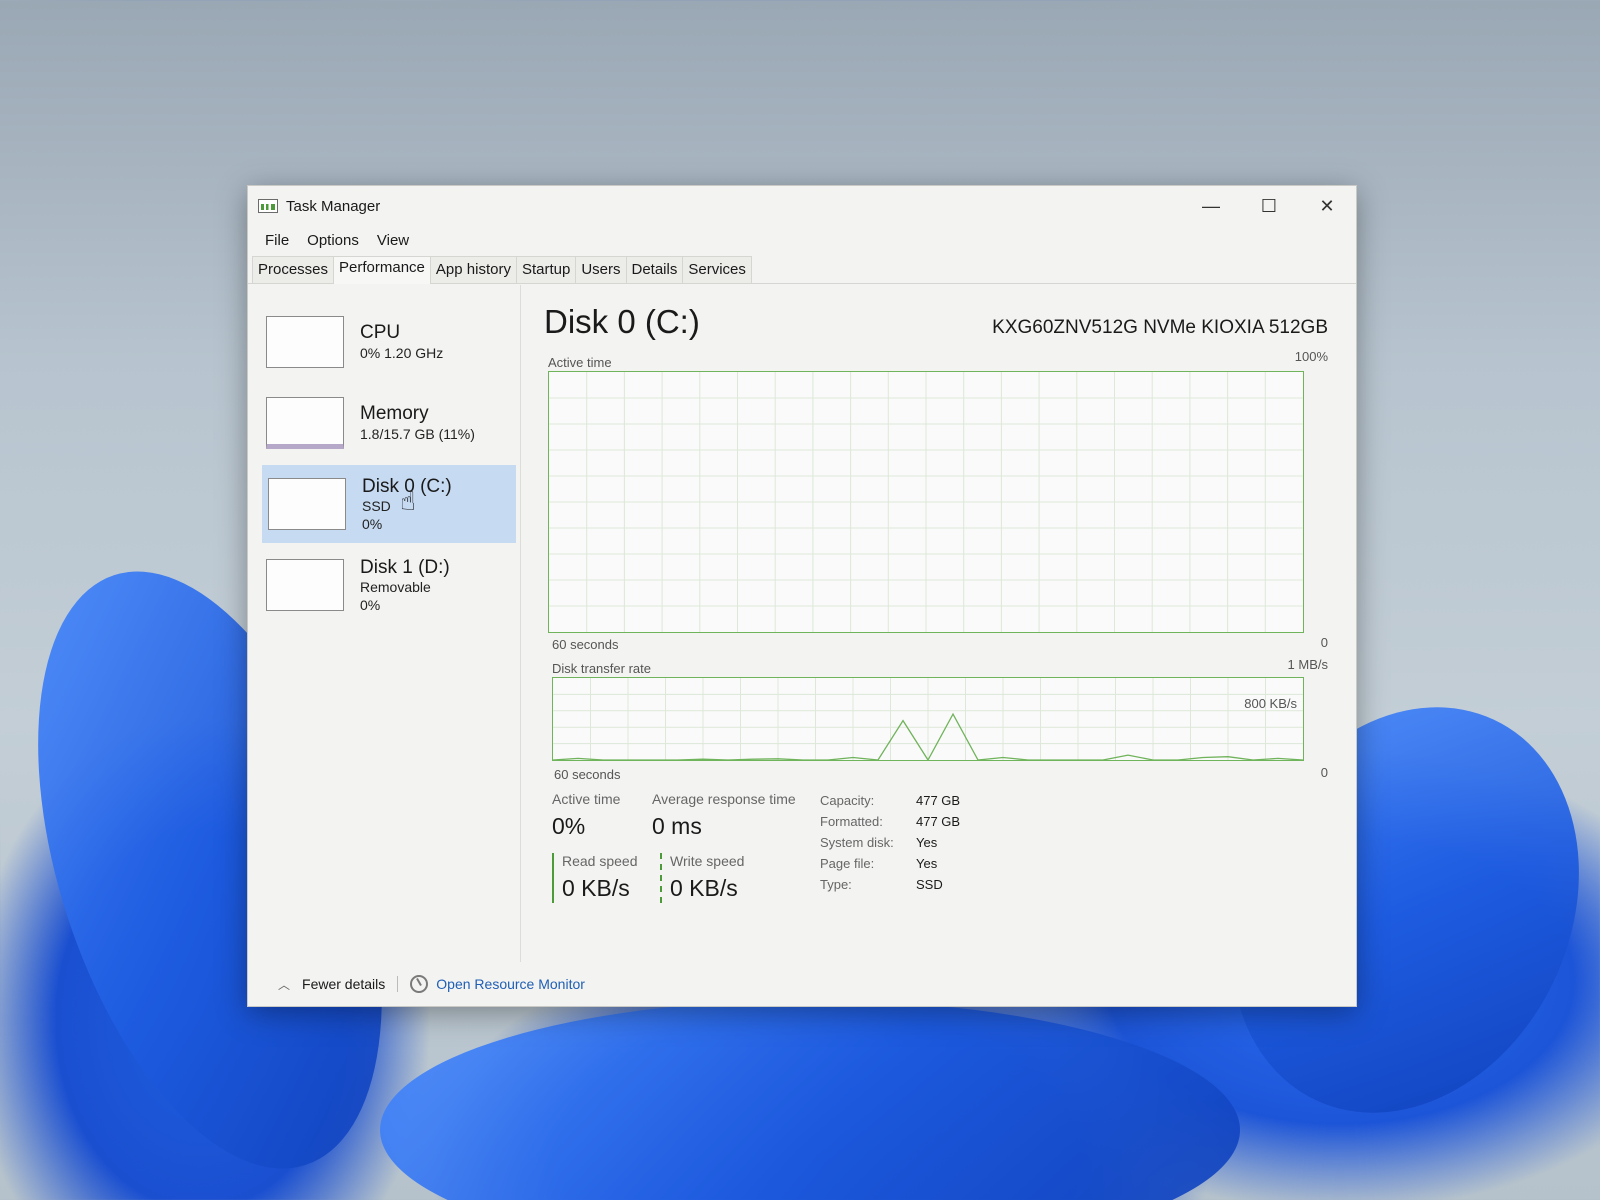  What do you see at coordinates (333, 206) in the screenshot?
I see `window-title: Task Manager` at bounding box center [333, 206].